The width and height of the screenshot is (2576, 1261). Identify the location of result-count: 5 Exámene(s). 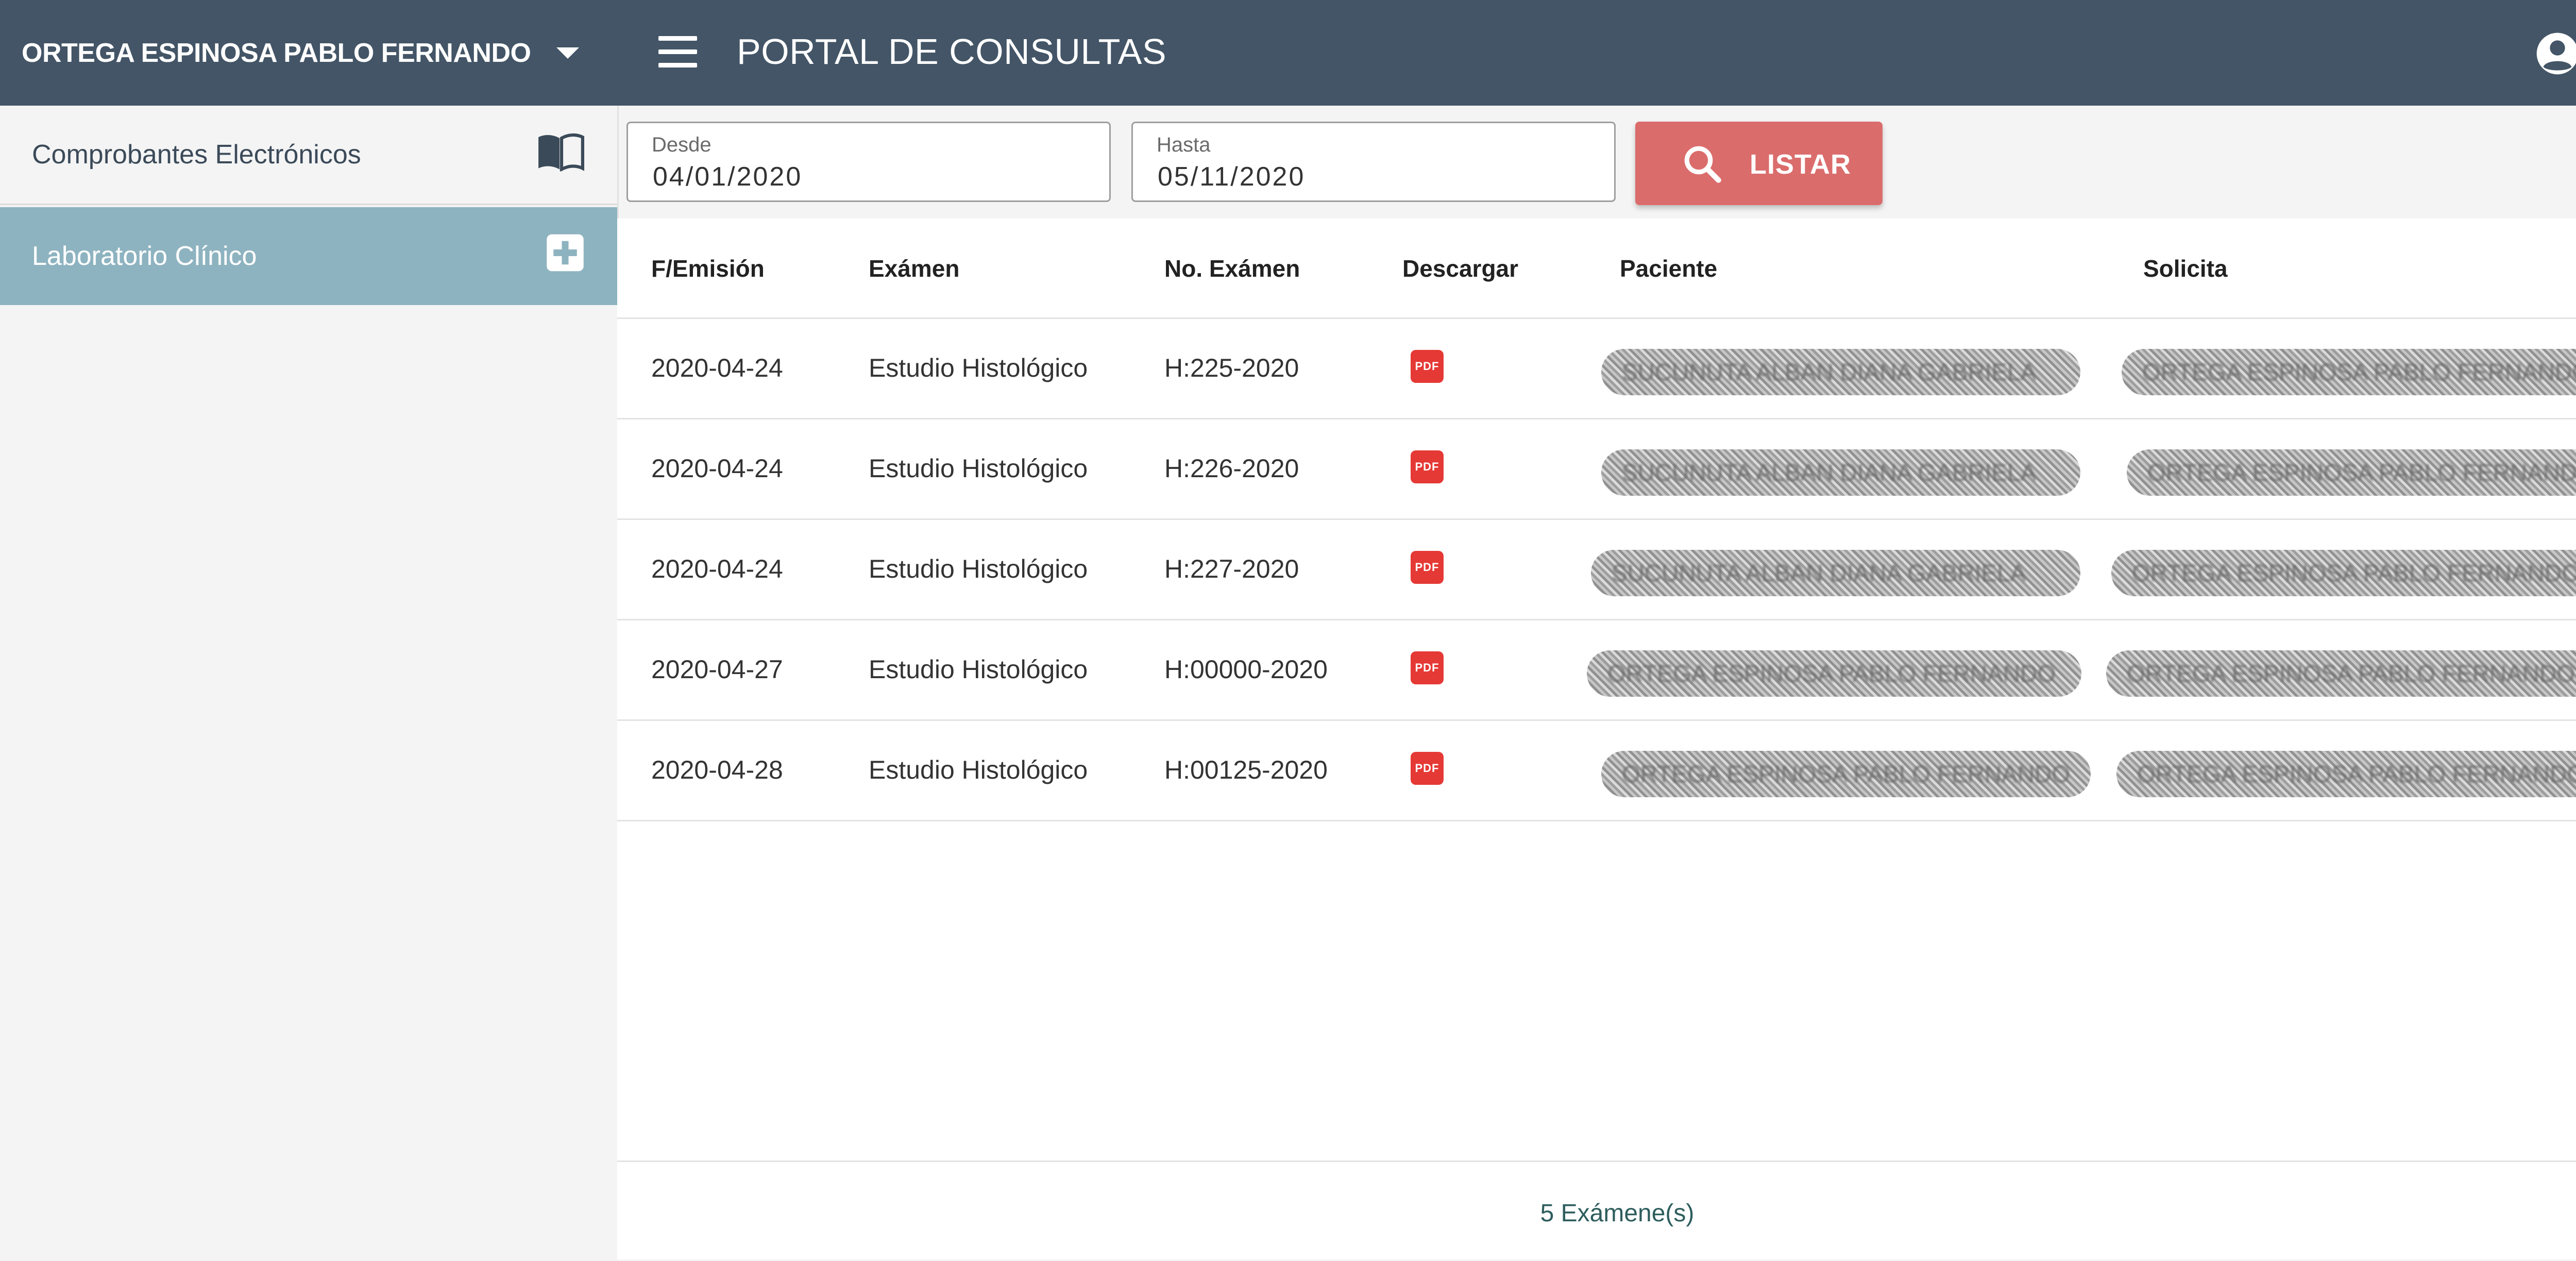
(1617, 1213).